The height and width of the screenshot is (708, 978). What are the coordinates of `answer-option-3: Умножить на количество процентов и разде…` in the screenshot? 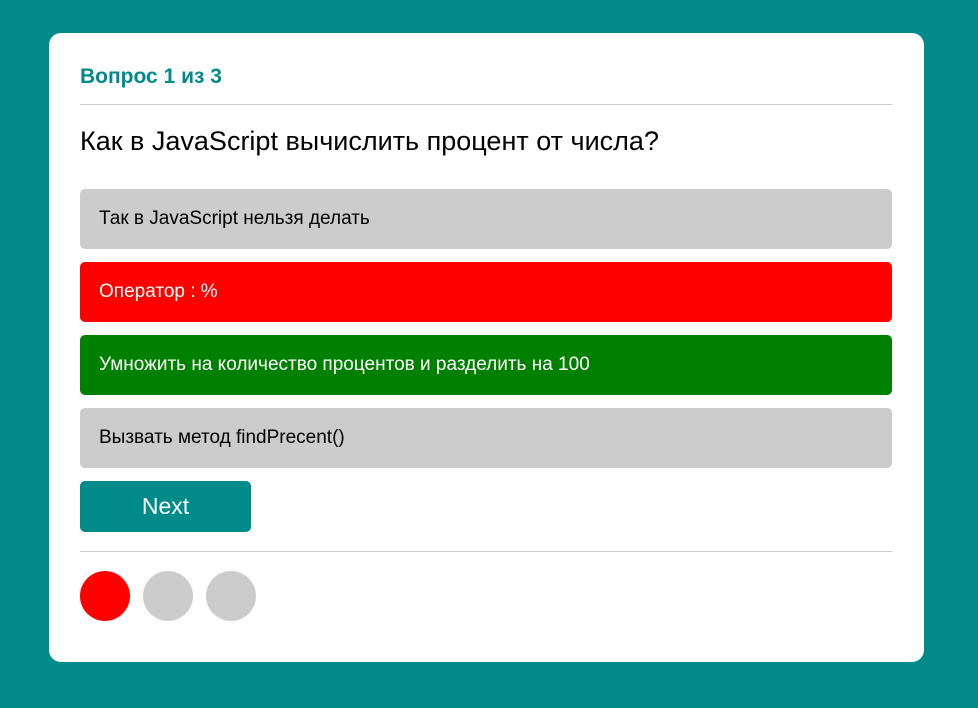 It's located at (486, 365).